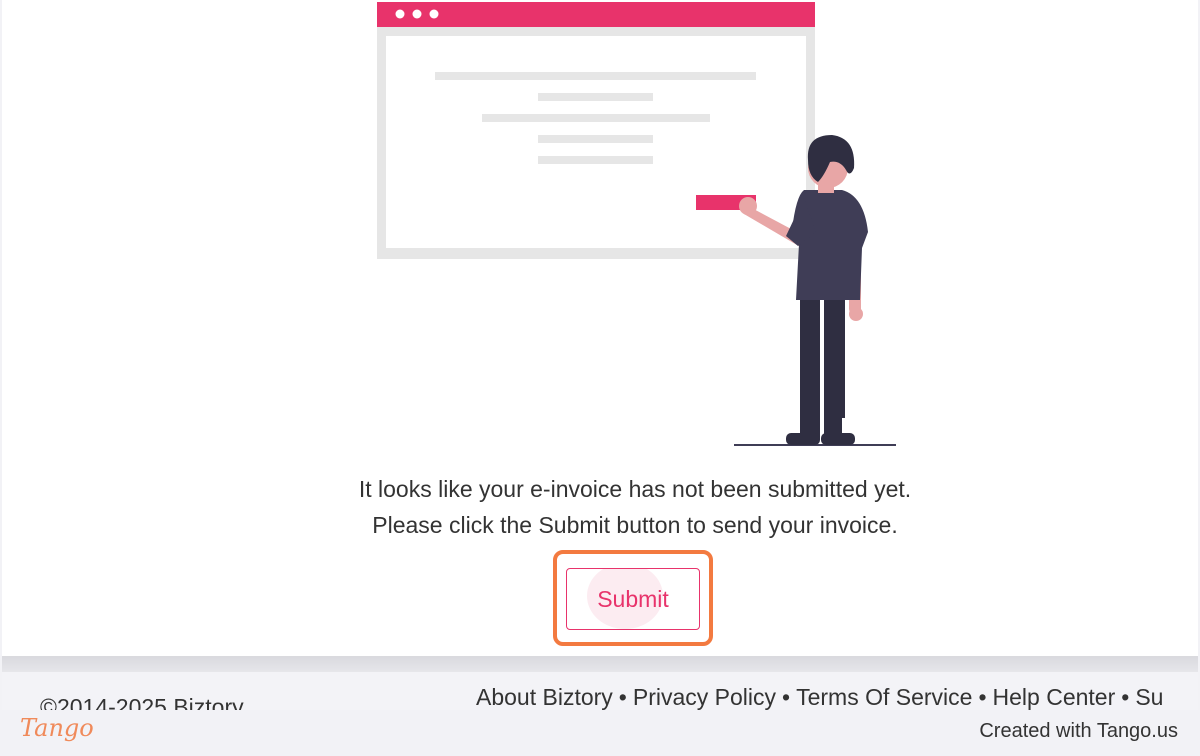  What do you see at coordinates (1054, 697) in the screenshot?
I see `footer-link-help: Help Center` at bounding box center [1054, 697].